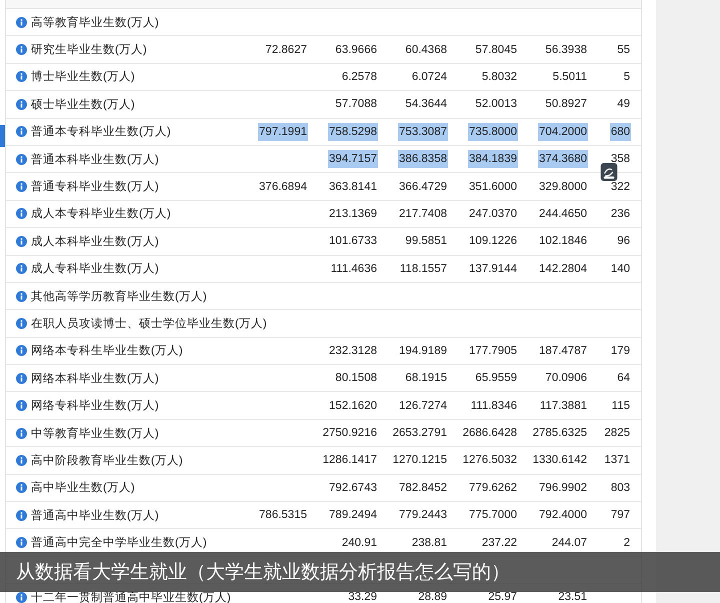  What do you see at coordinates (2, 136) in the screenshot?
I see `scroll-marker` at bounding box center [2, 136].